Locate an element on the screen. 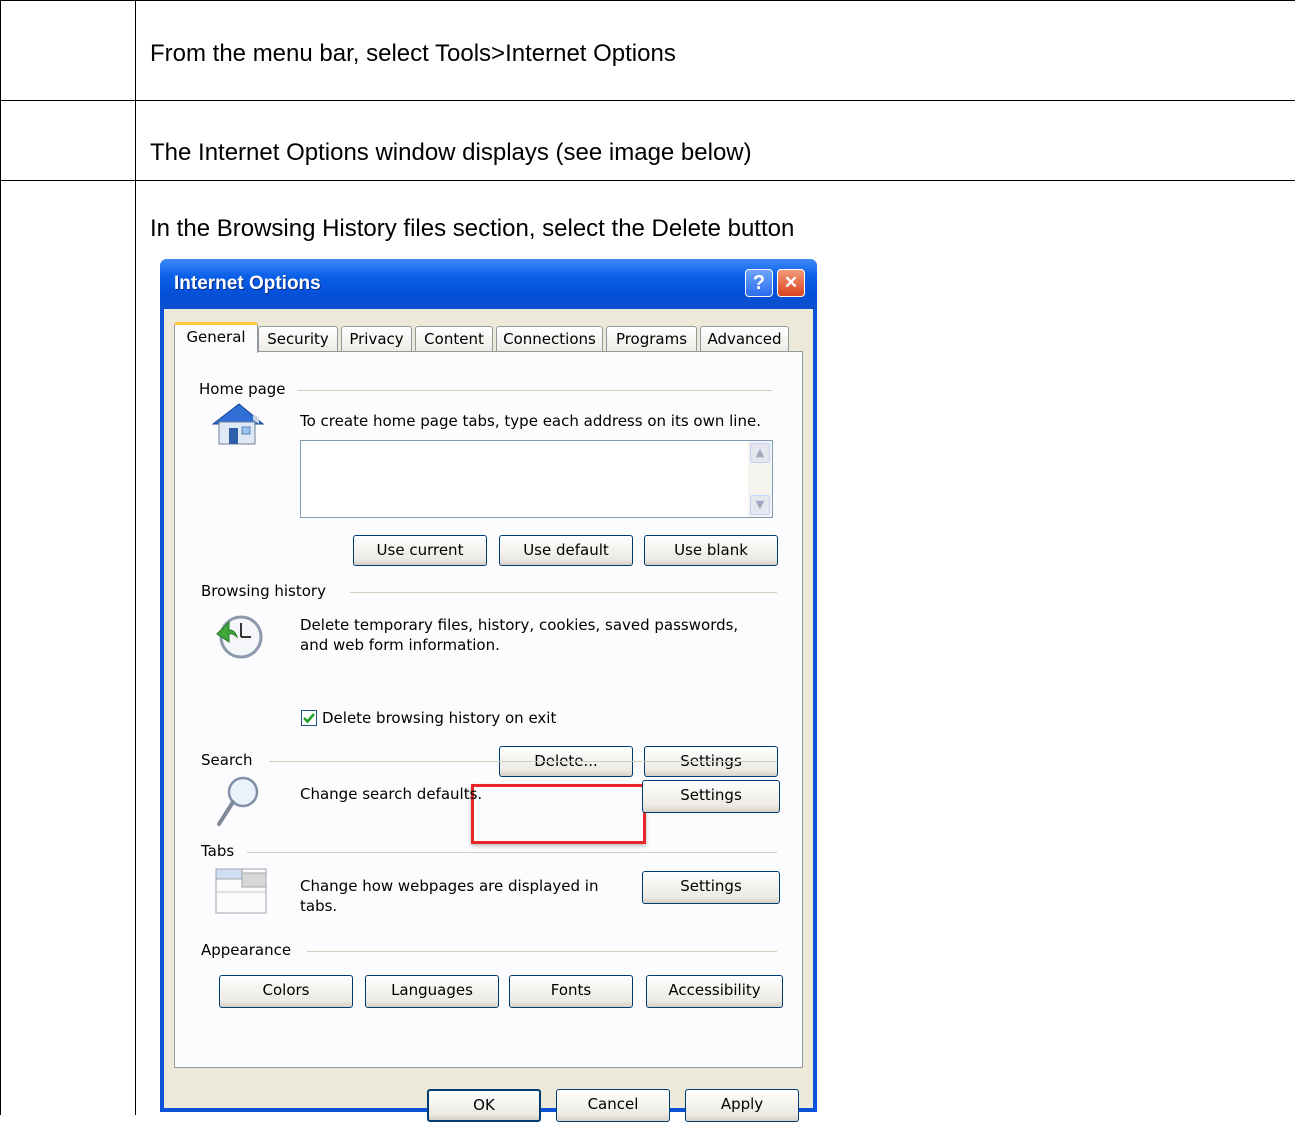 This screenshot has height=1122, width=1295. tabs-description-line1: Change how webpages are displayed in is located at coordinates (449, 886).